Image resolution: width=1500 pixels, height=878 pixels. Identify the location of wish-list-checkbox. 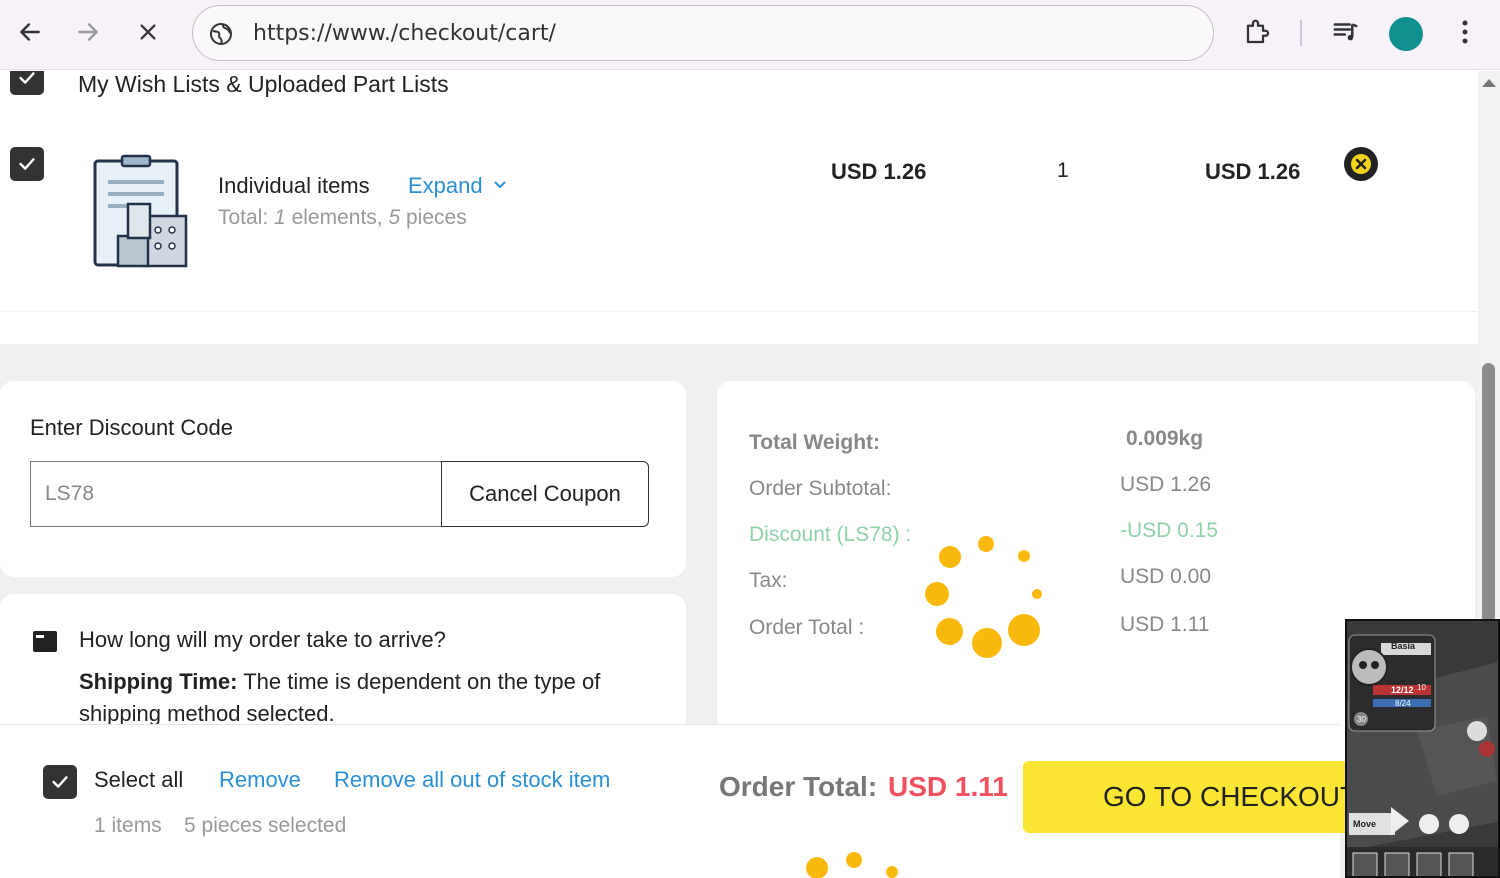
(27, 83).